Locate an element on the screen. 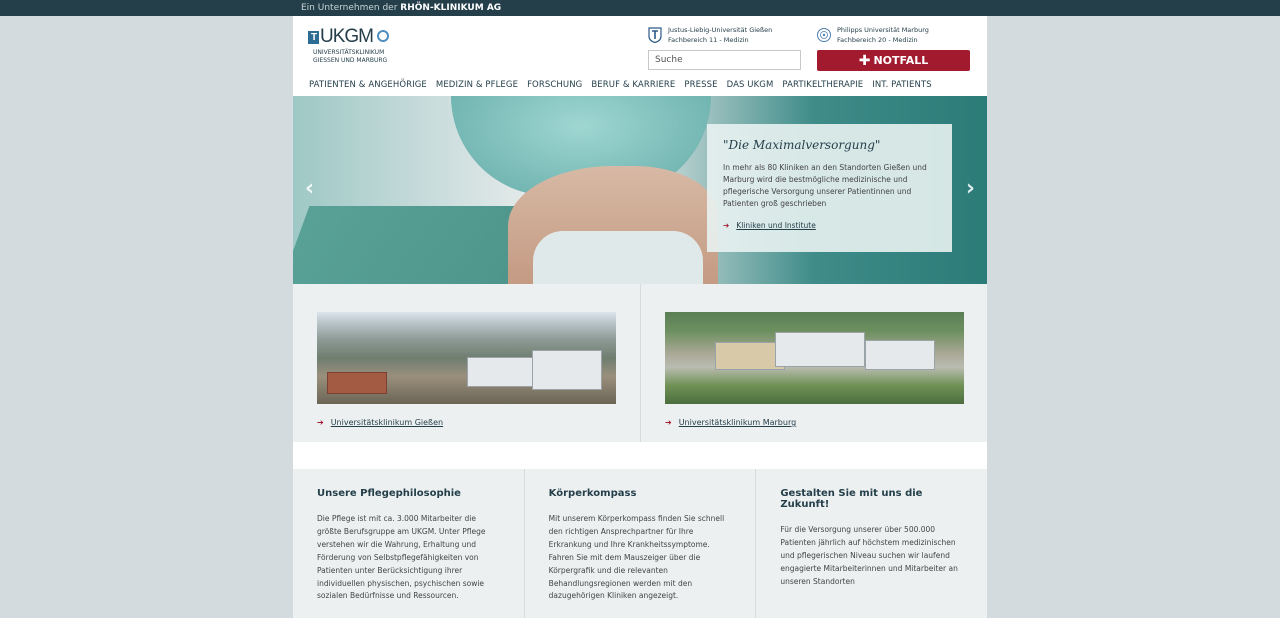  clinic-giessen: ➔ Universitätsklinikum Gießen is located at coordinates (466, 363).